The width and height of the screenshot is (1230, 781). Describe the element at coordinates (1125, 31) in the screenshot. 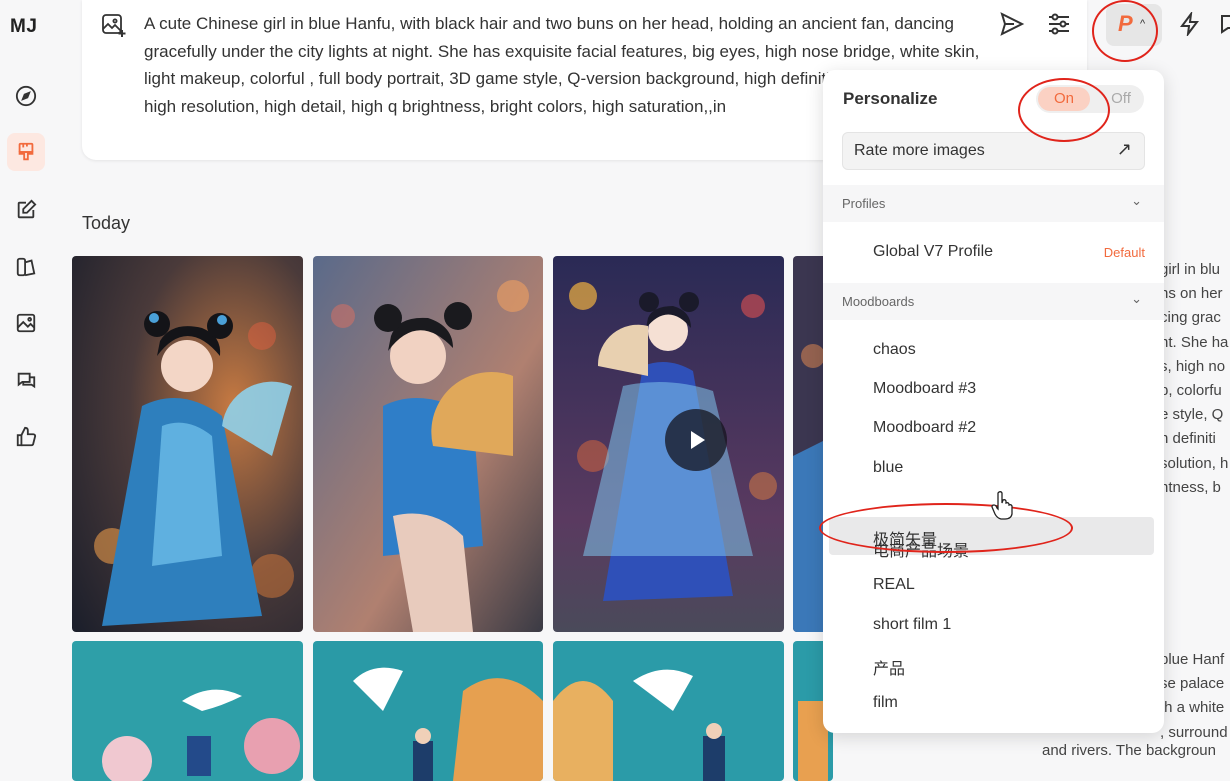

I see `annotation-circle-p-button` at that location.